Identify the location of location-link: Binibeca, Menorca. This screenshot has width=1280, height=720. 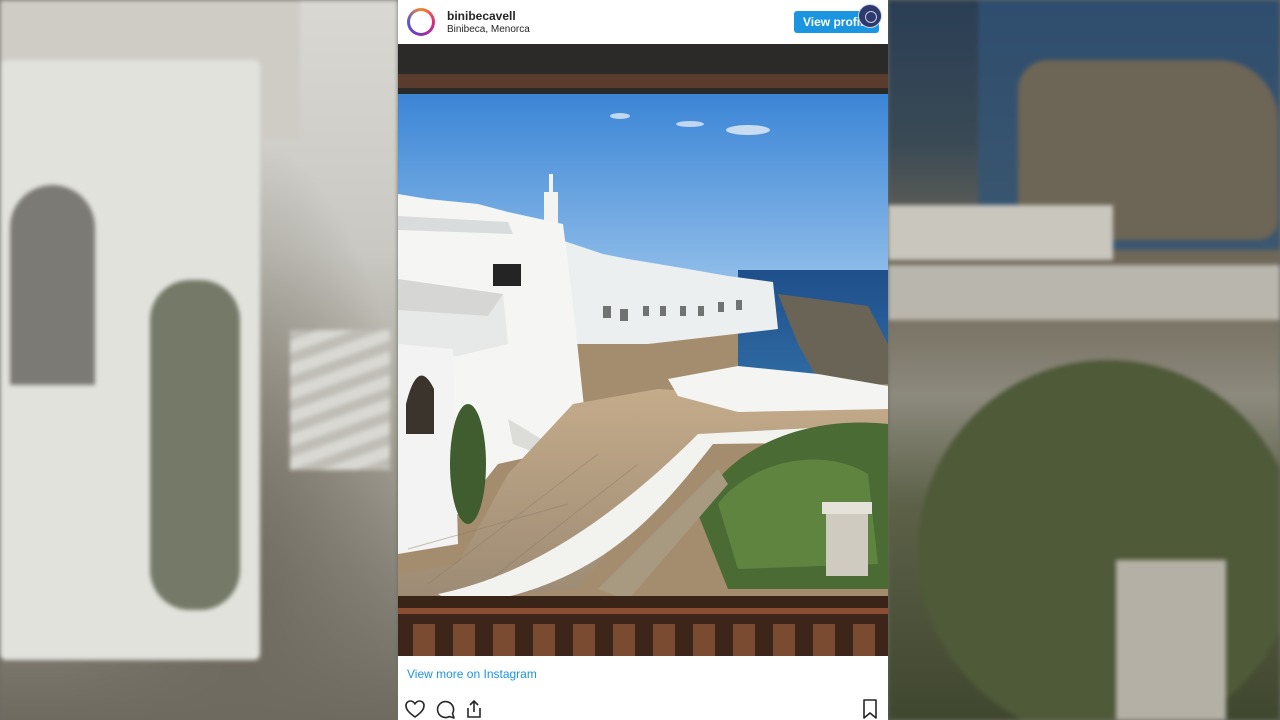
(488, 29).